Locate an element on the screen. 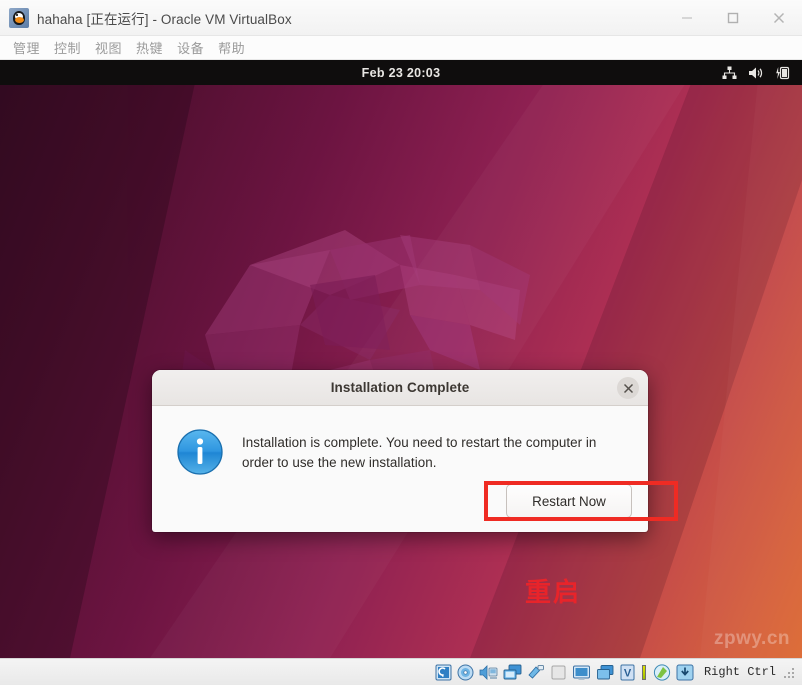  battery-charging-icon is located at coordinates (782, 73).